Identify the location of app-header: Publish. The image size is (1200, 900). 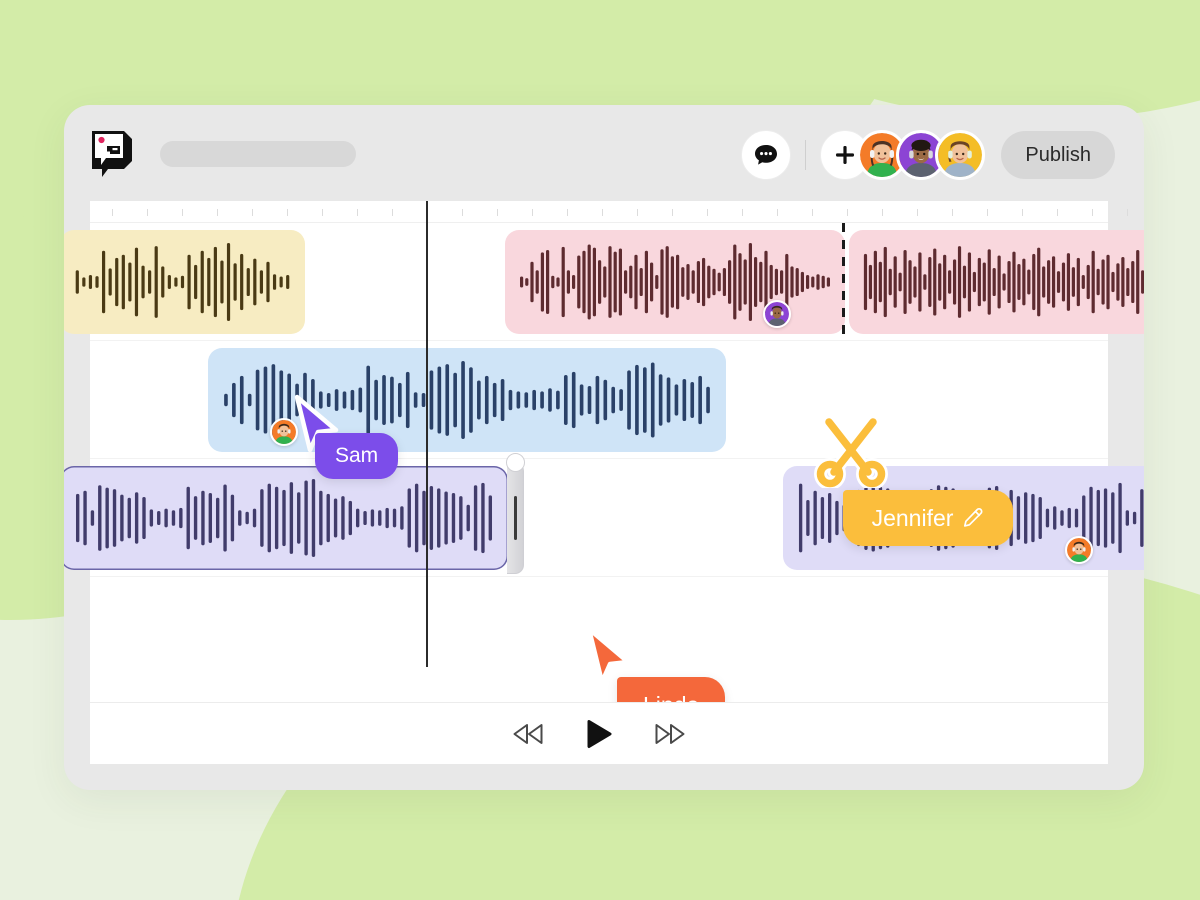
(604, 153).